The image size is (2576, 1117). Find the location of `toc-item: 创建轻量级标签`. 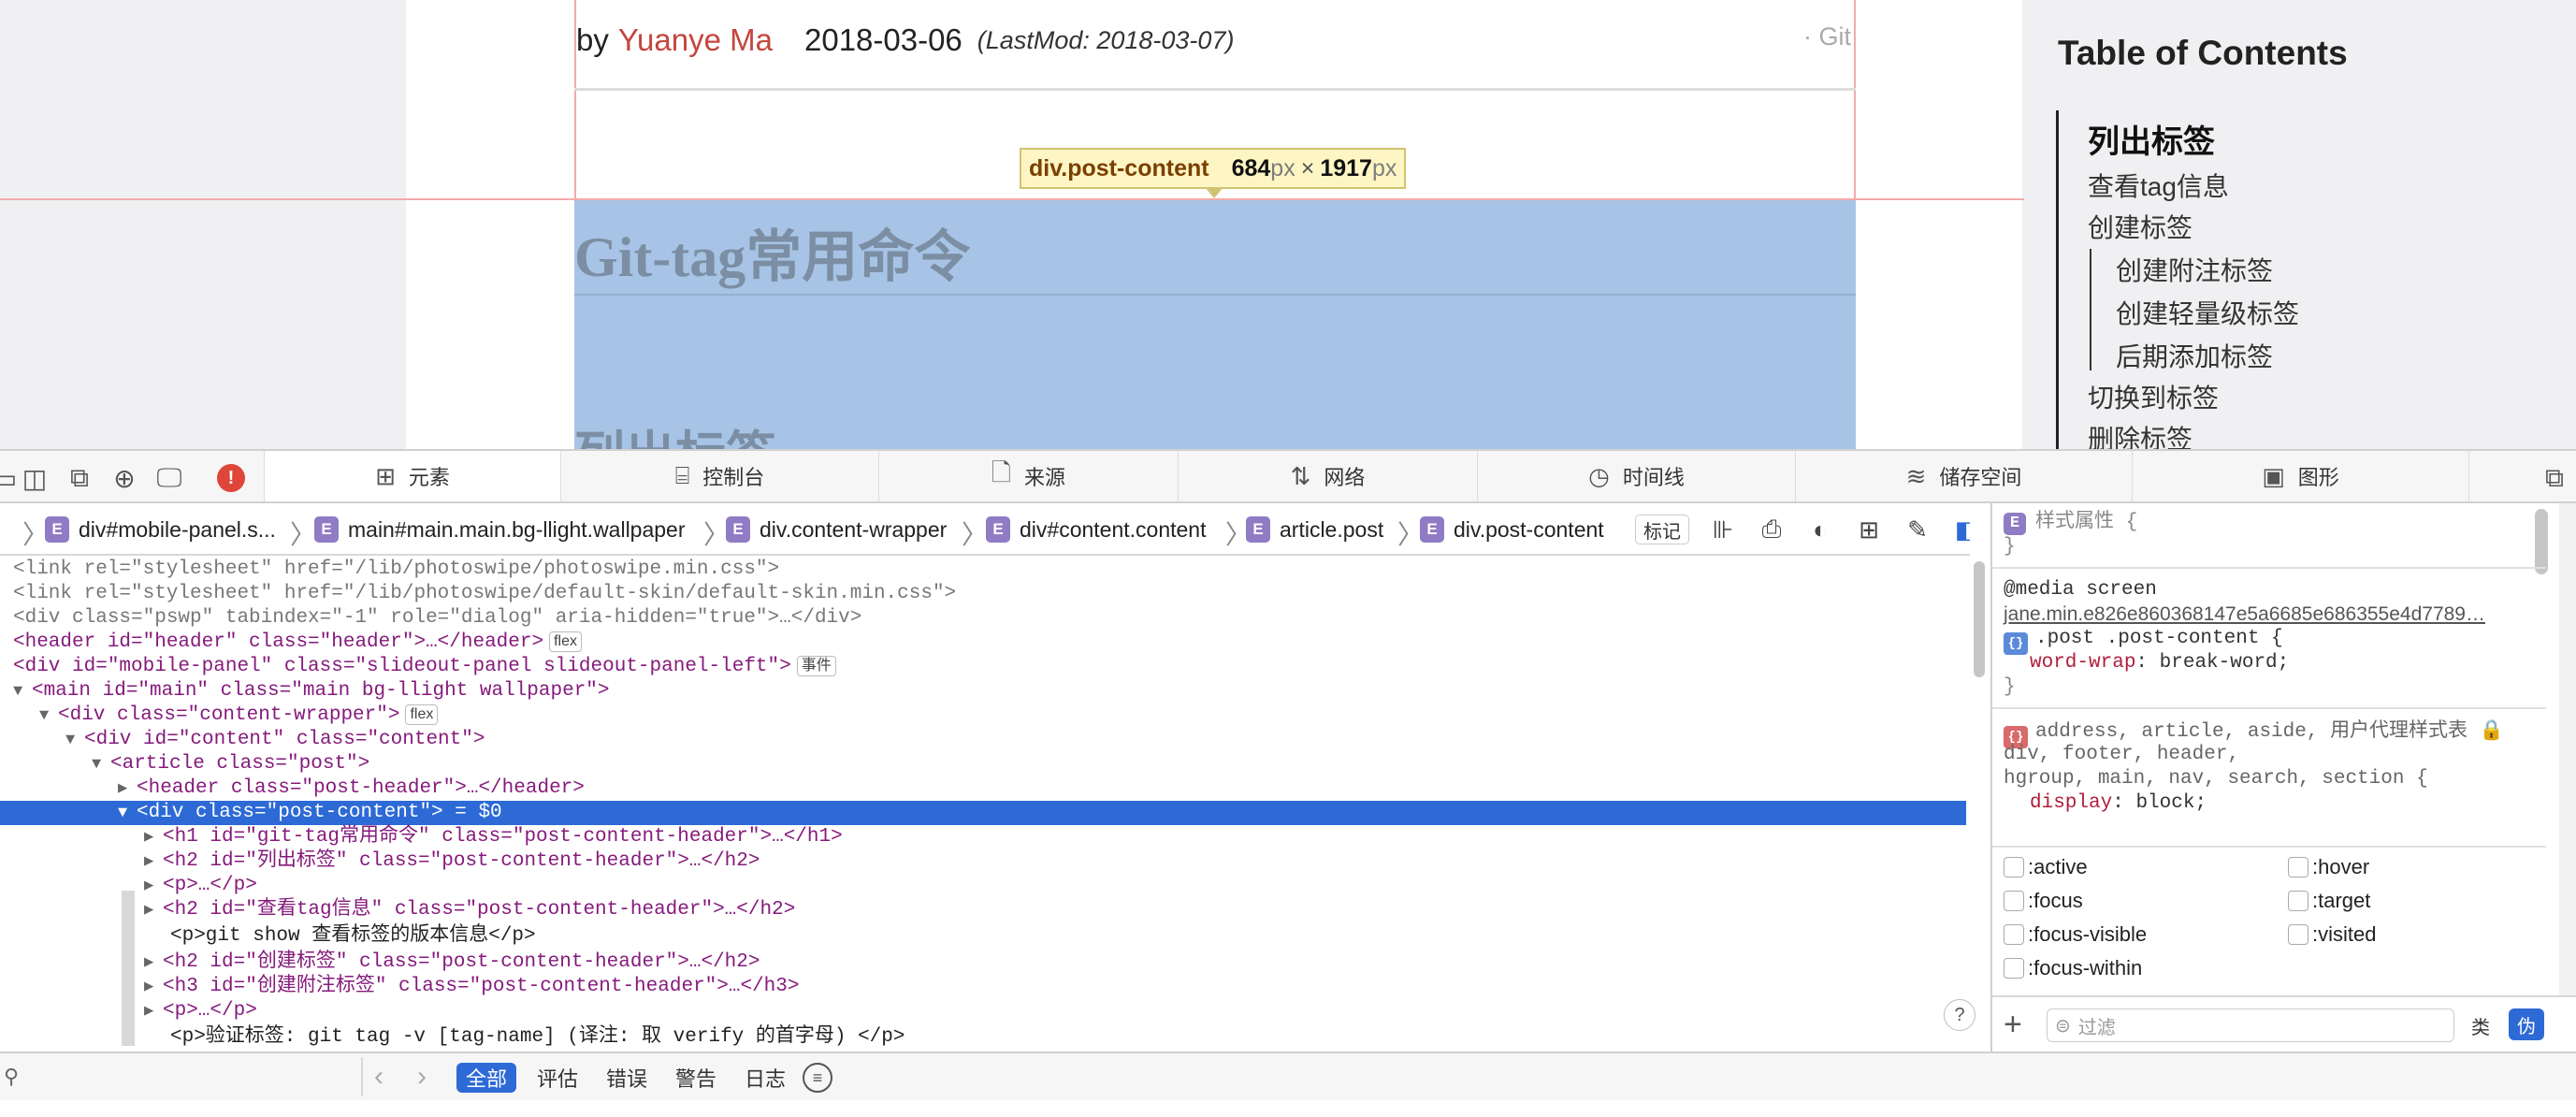

toc-item: 创建轻量级标签 is located at coordinates (2207, 312).